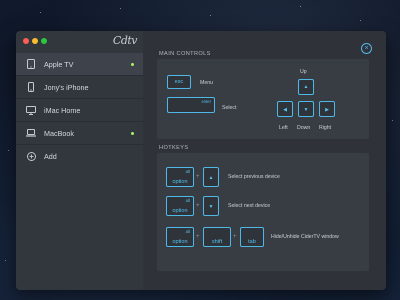  Describe the element at coordinates (254, 177) in the screenshot. I see `hotkey-label: Select previous device` at that location.